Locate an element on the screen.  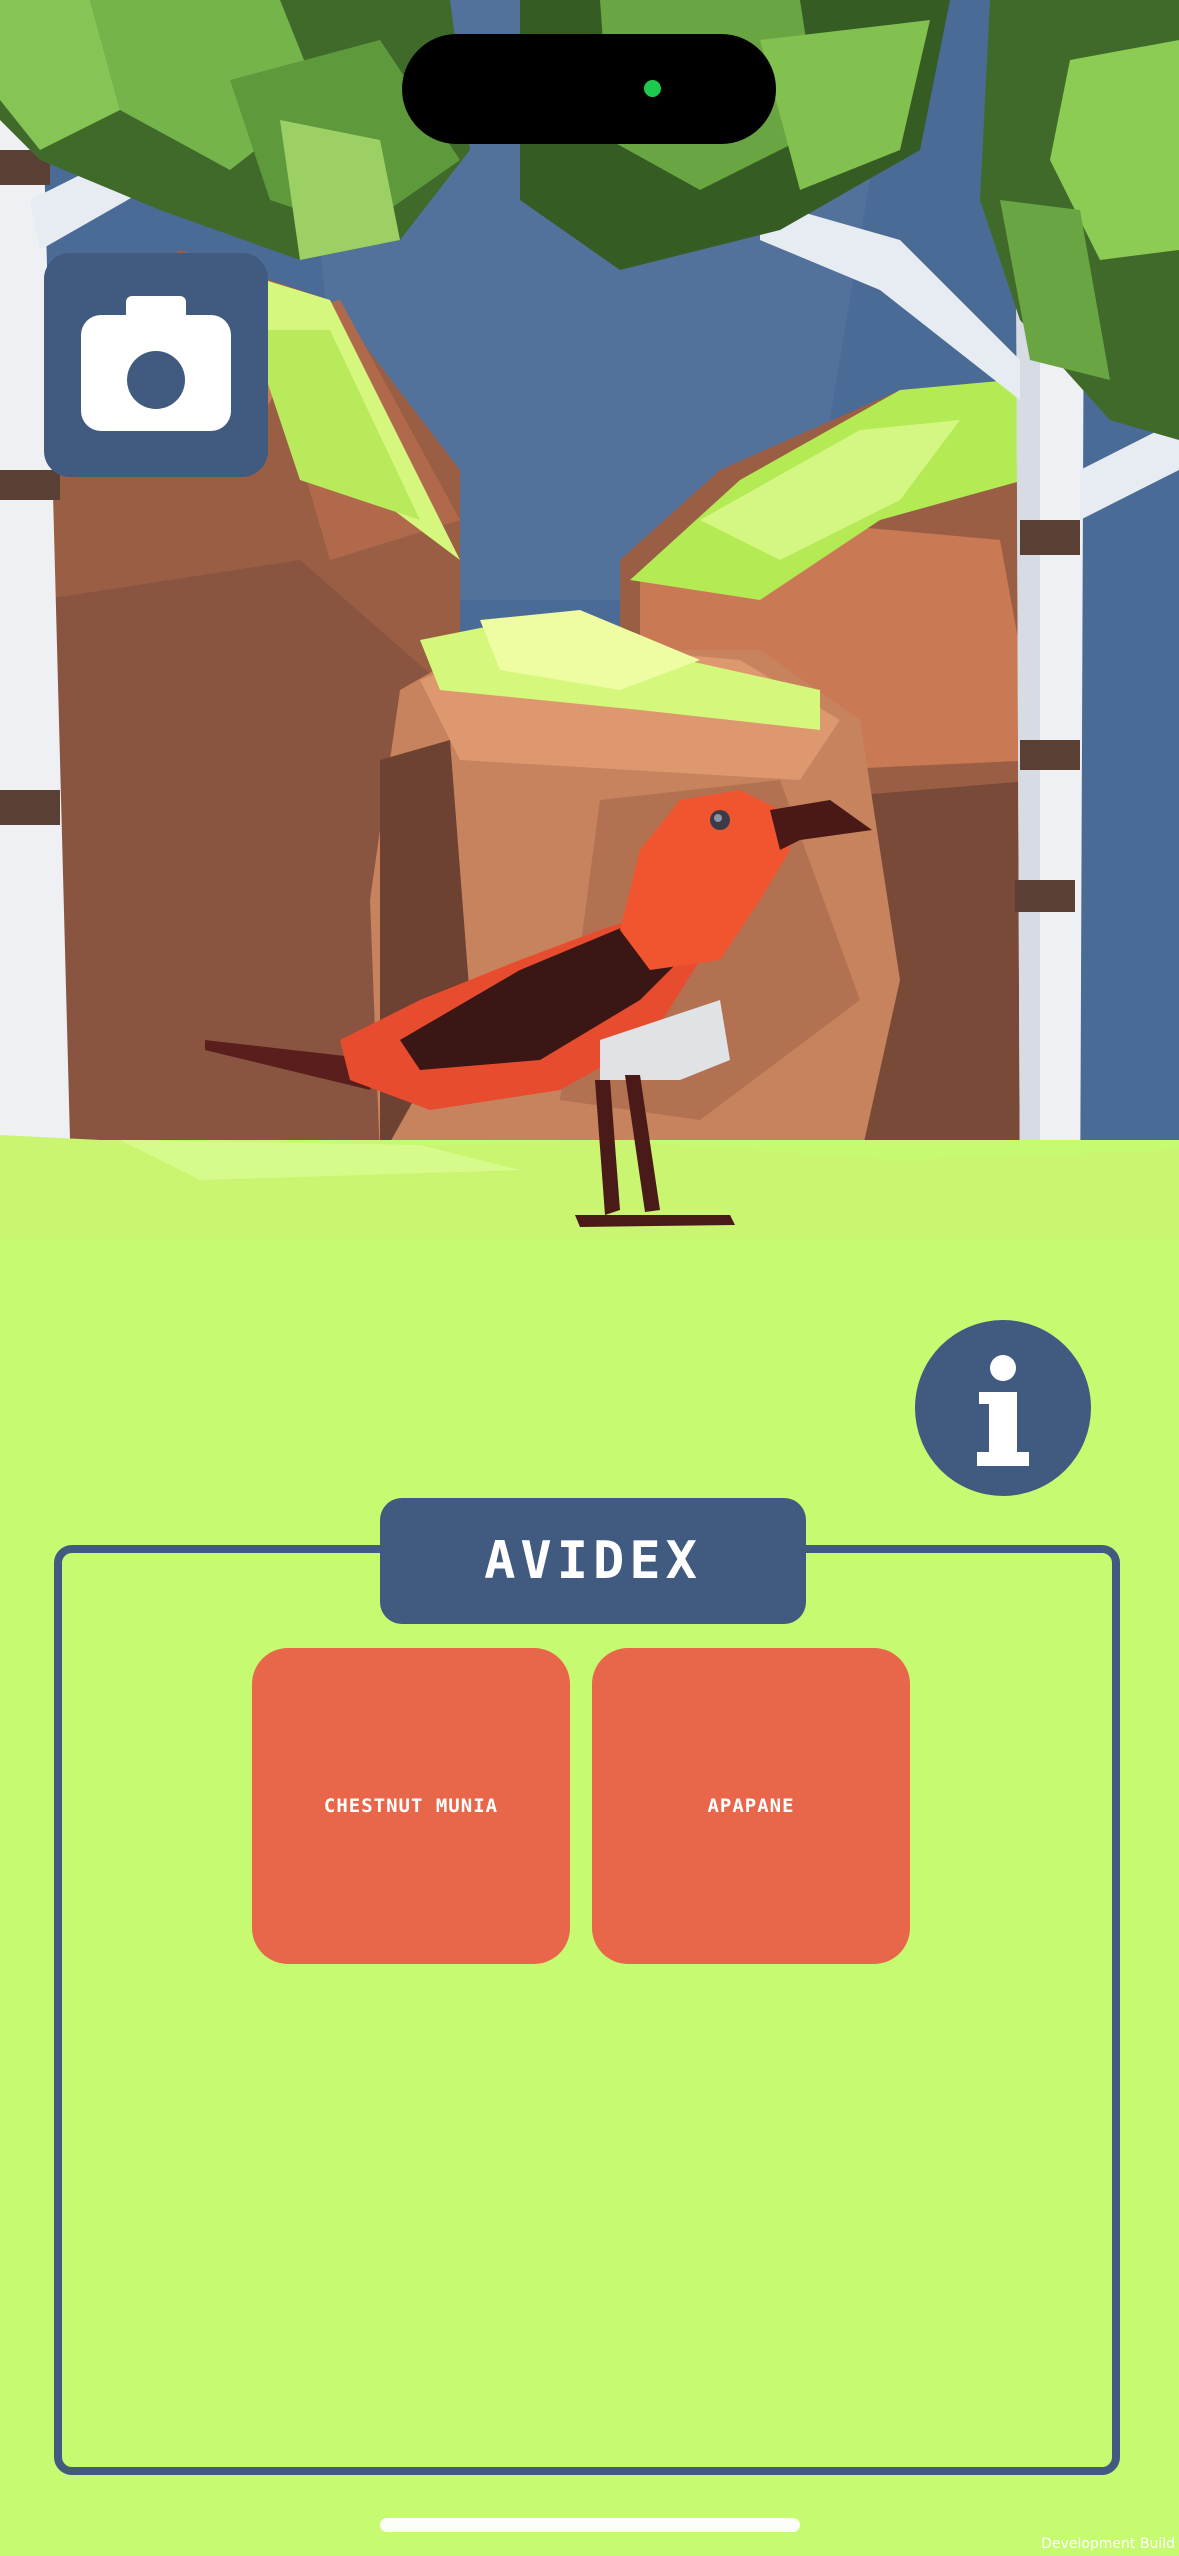
camera-button is located at coordinates (156, 365).